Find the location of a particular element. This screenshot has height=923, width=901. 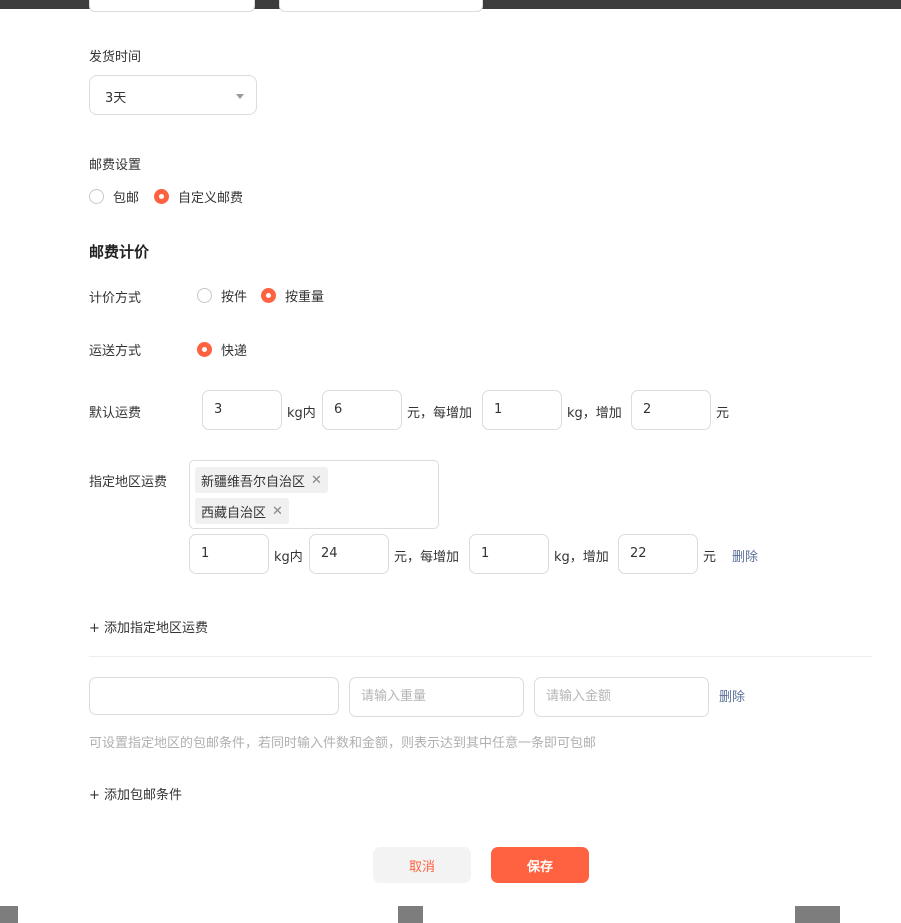

postage-pricing-title: 邮费计价 is located at coordinates (119, 252).